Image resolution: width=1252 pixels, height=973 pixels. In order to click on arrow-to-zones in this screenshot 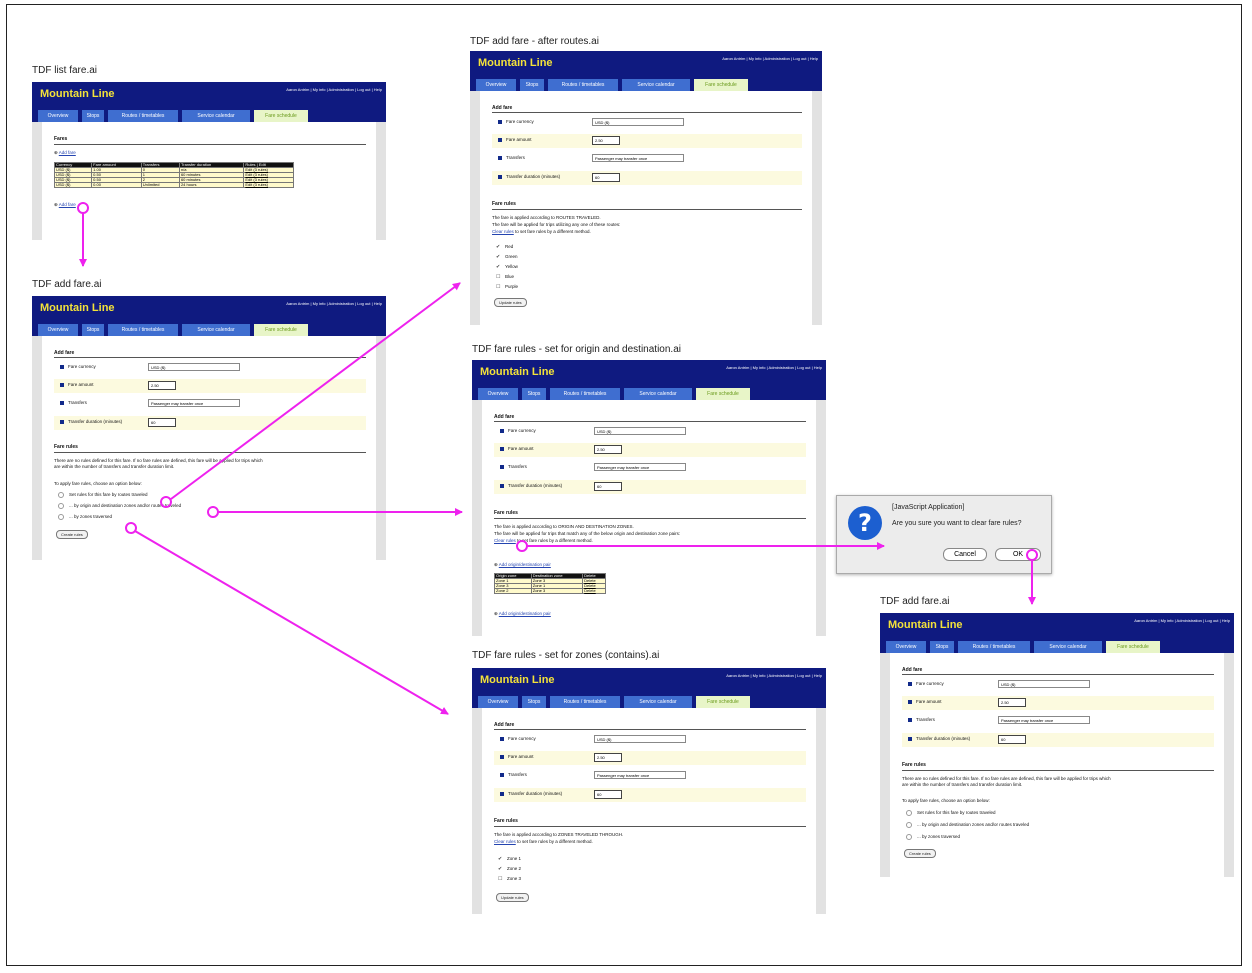, I will do `click(291, 622)`.